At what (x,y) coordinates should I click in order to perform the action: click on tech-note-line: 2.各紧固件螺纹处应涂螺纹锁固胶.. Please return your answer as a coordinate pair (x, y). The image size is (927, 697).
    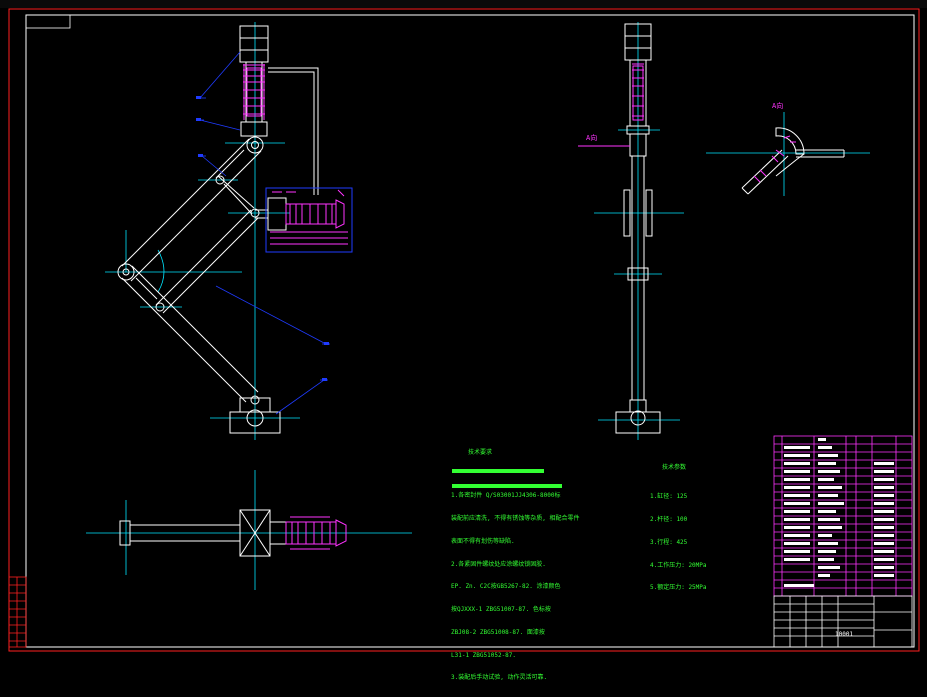
    Looking at the image, I should click on (498, 564).